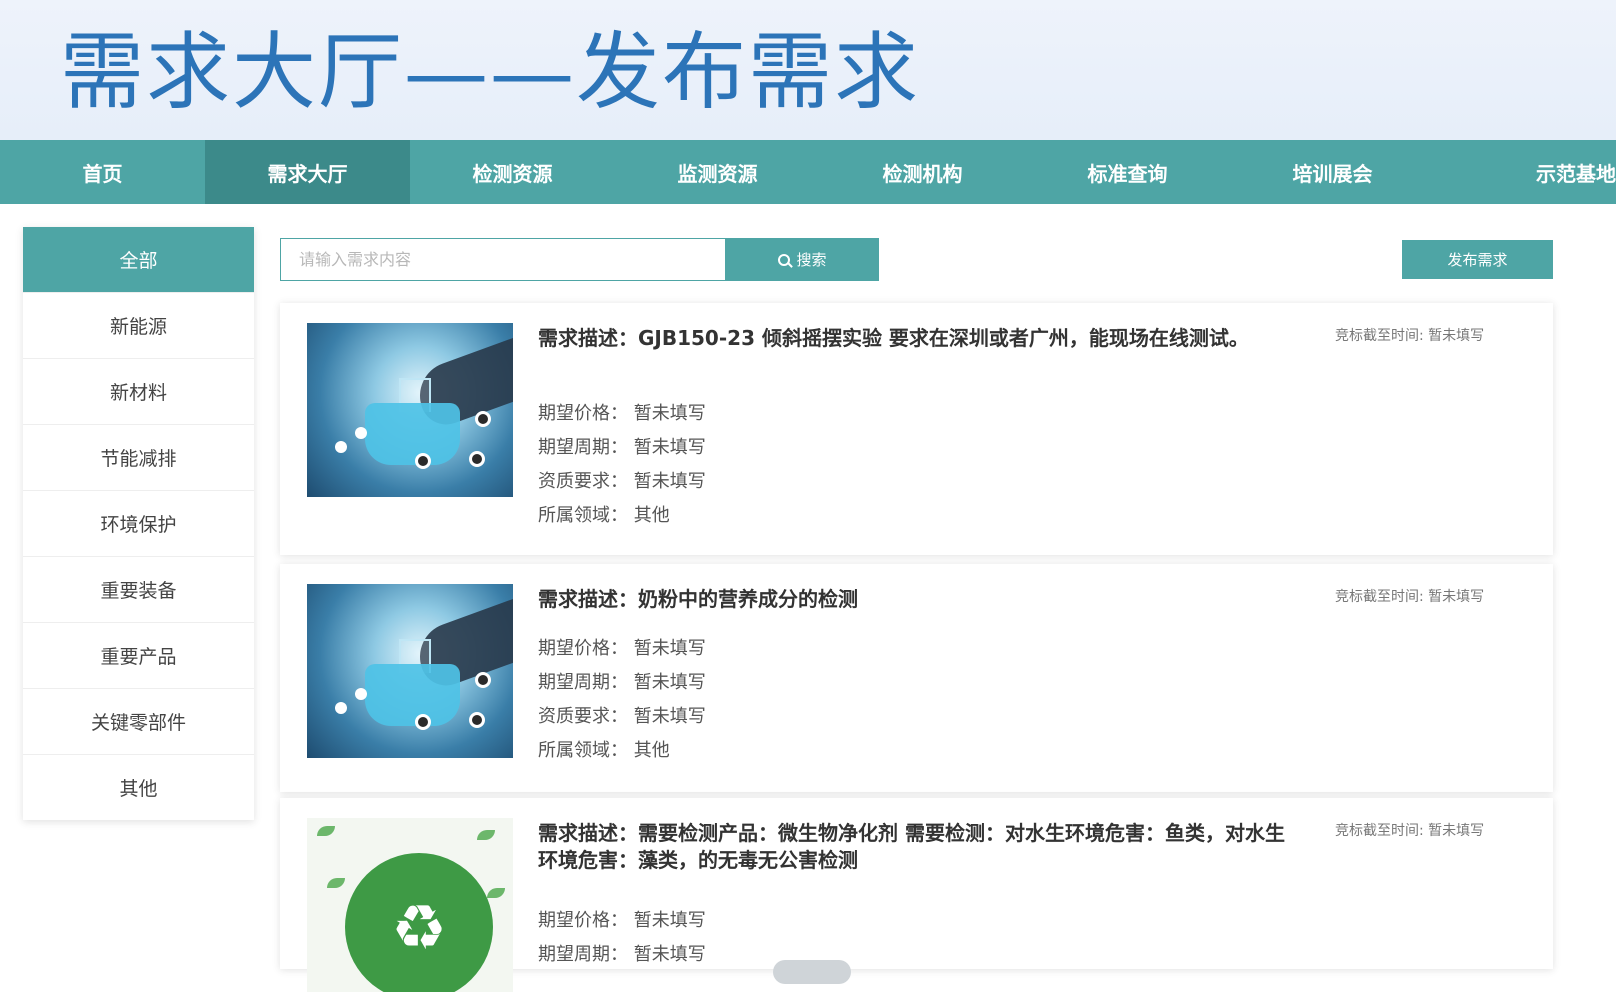 This screenshot has width=1616, height=992. What do you see at coordinates (512, 172) in the screenshot?
I see `nav-item-testing-resources: 检测资源` at bounding box center [512, 172].